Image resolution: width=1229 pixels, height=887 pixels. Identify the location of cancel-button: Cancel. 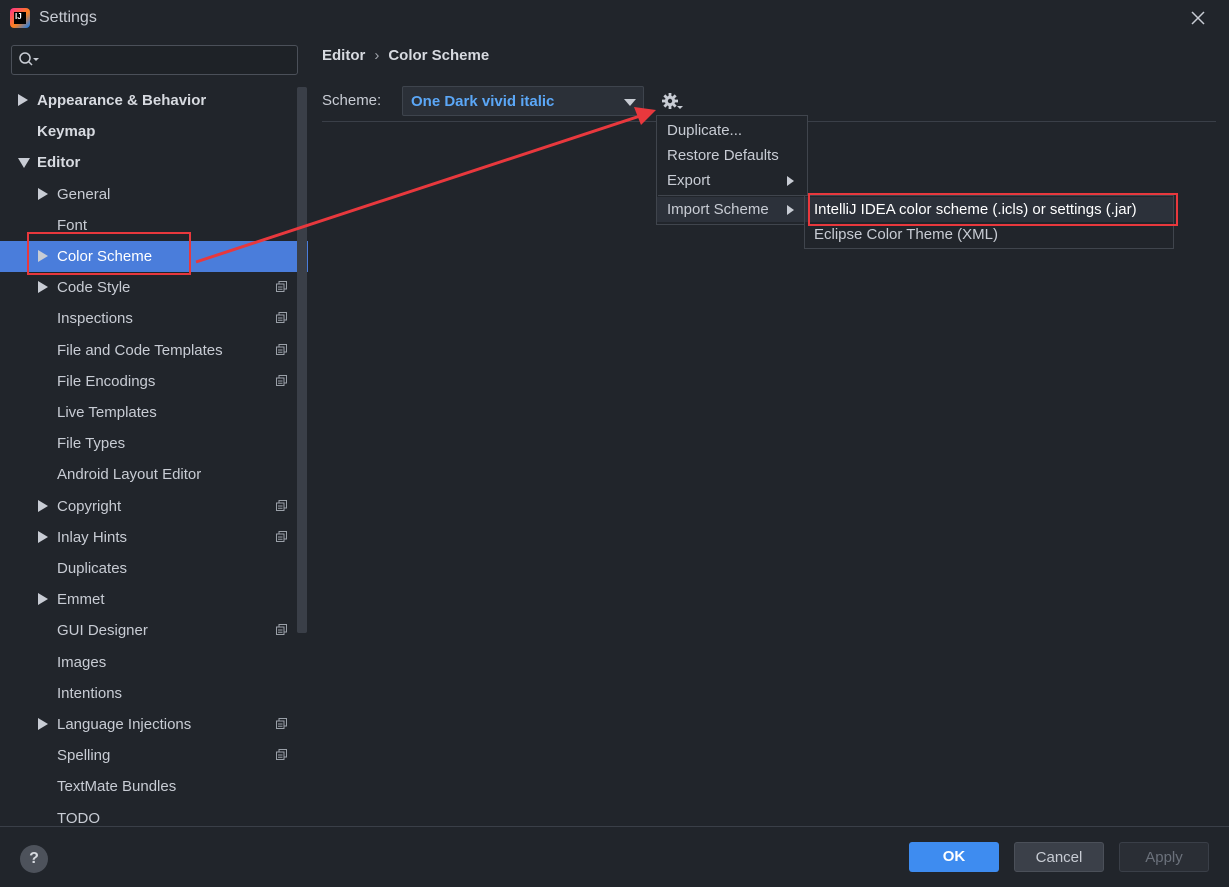
(1059, 857).